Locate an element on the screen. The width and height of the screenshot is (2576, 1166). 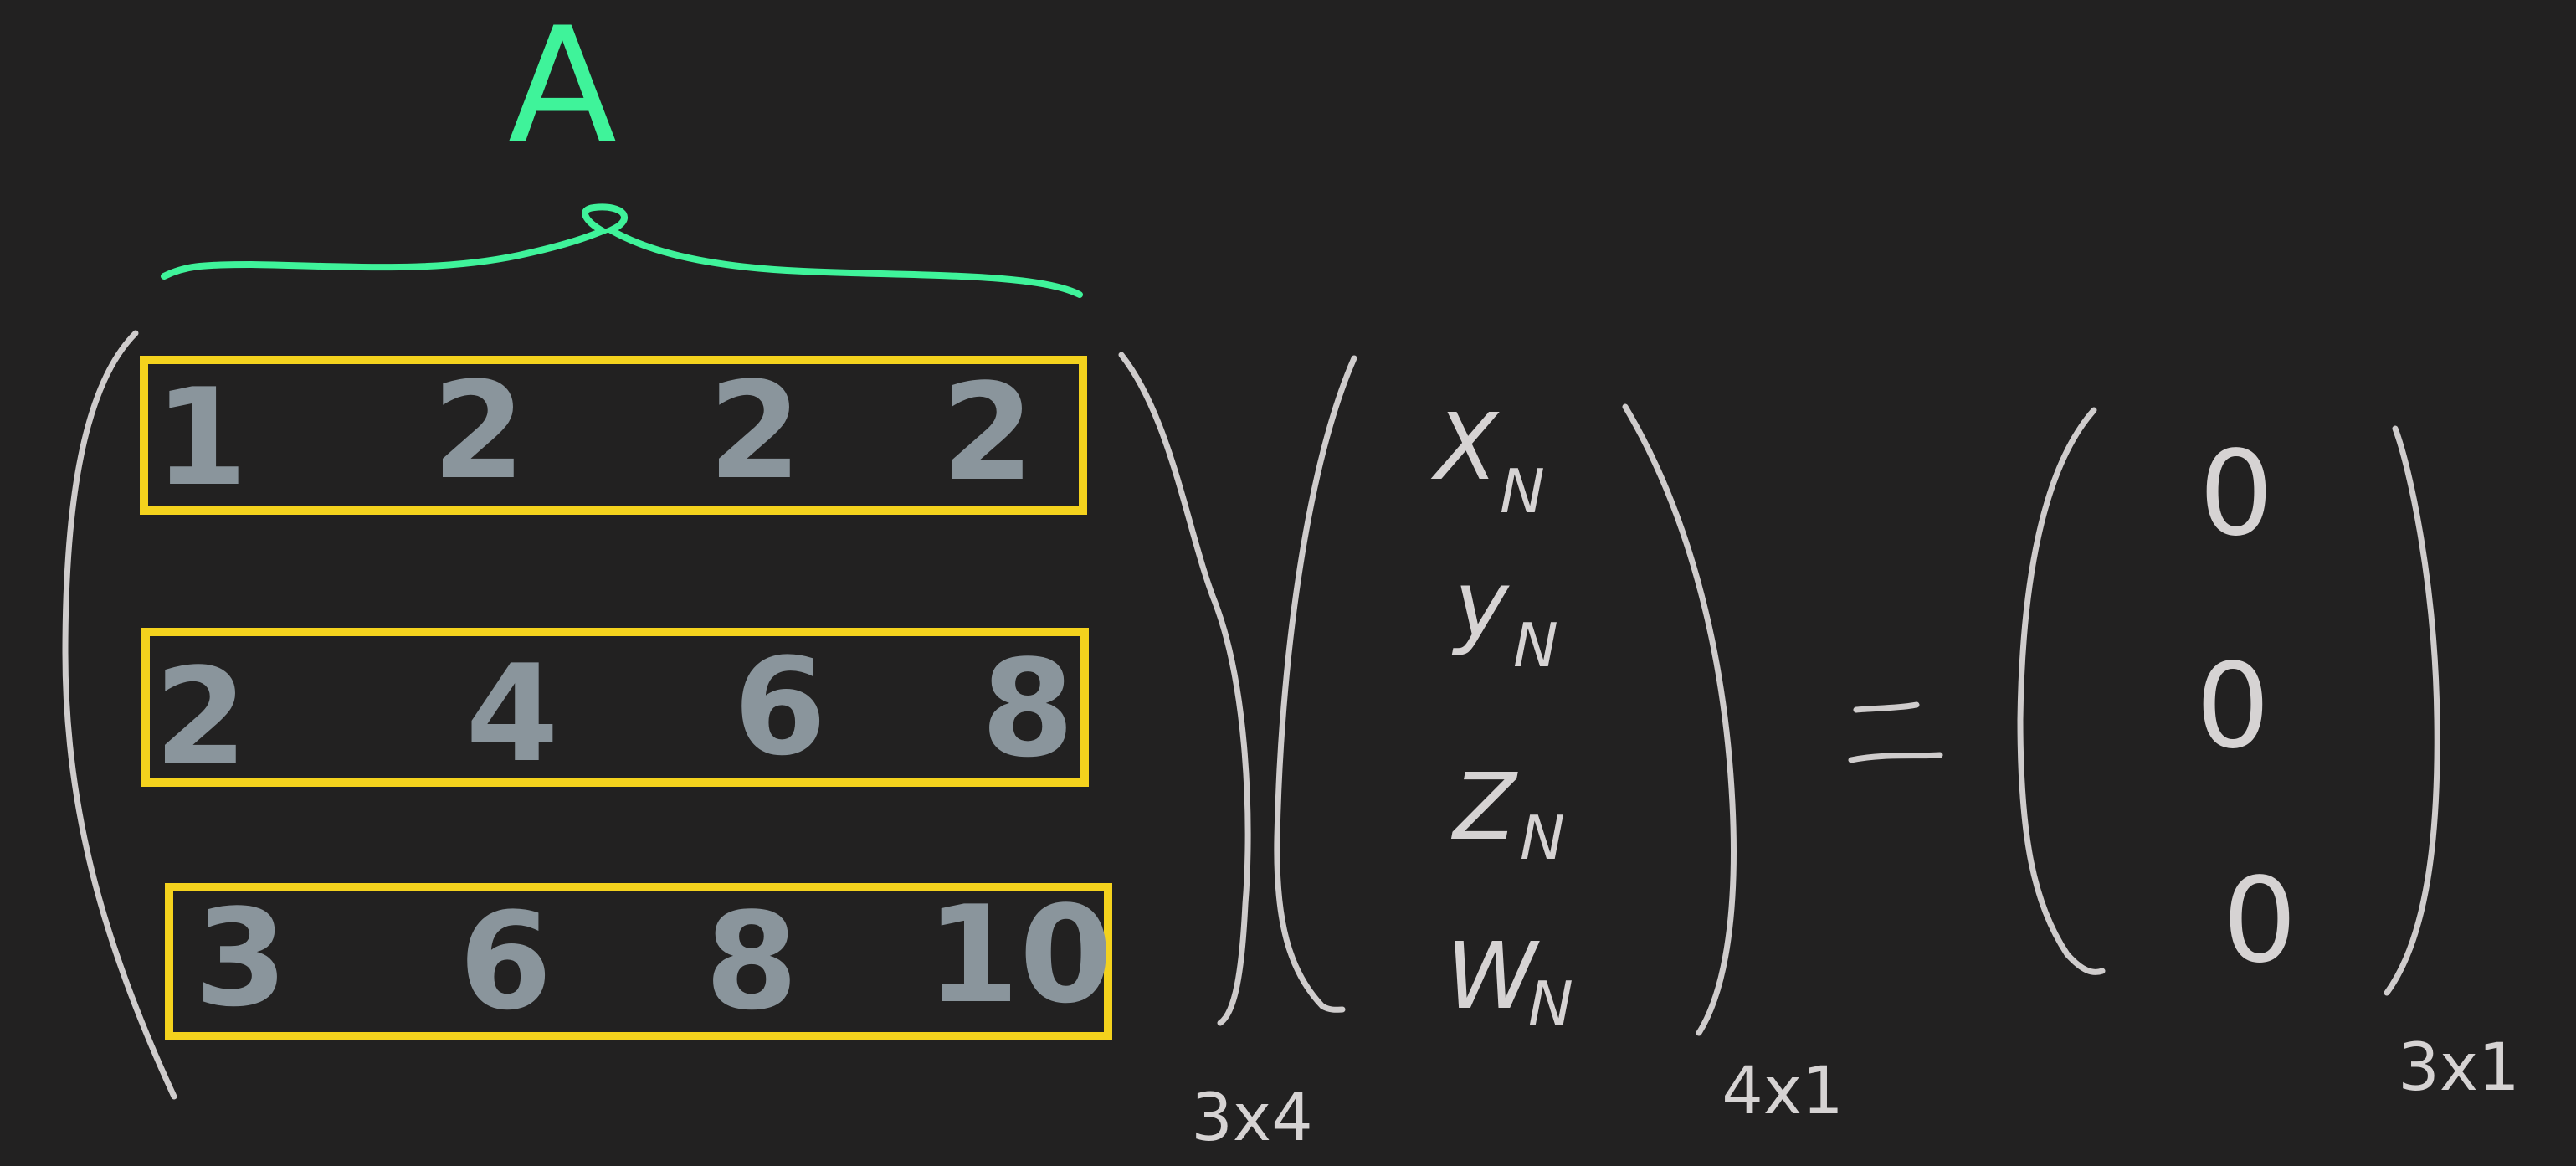
matrix-row-1: 1 2 2 2 is located at coordinates (594, 434).